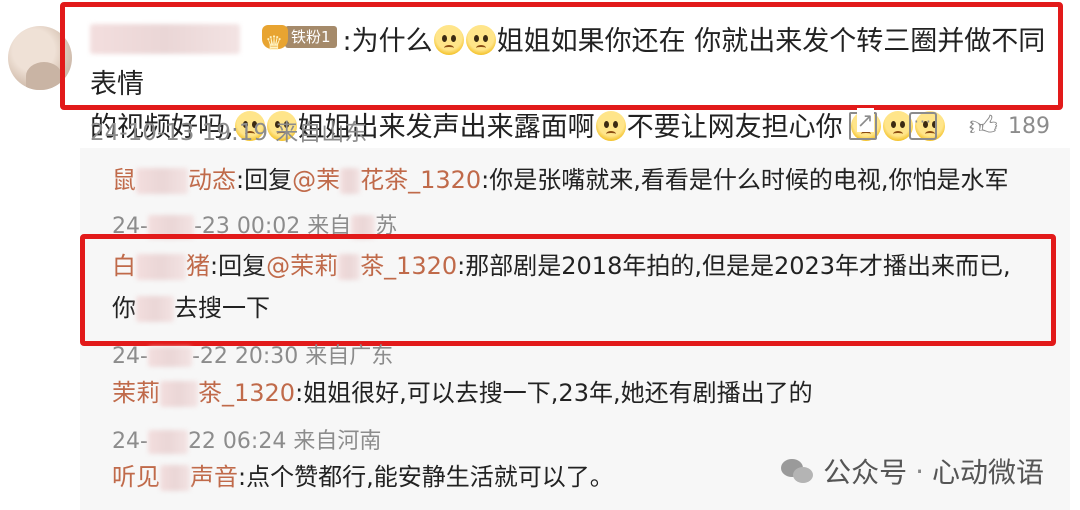 The width and height of the screenshot is (1080, 510). Describe the element at coordinates (983, 126) in the screenshot. I see `like-icon: 👍︎` at that location.